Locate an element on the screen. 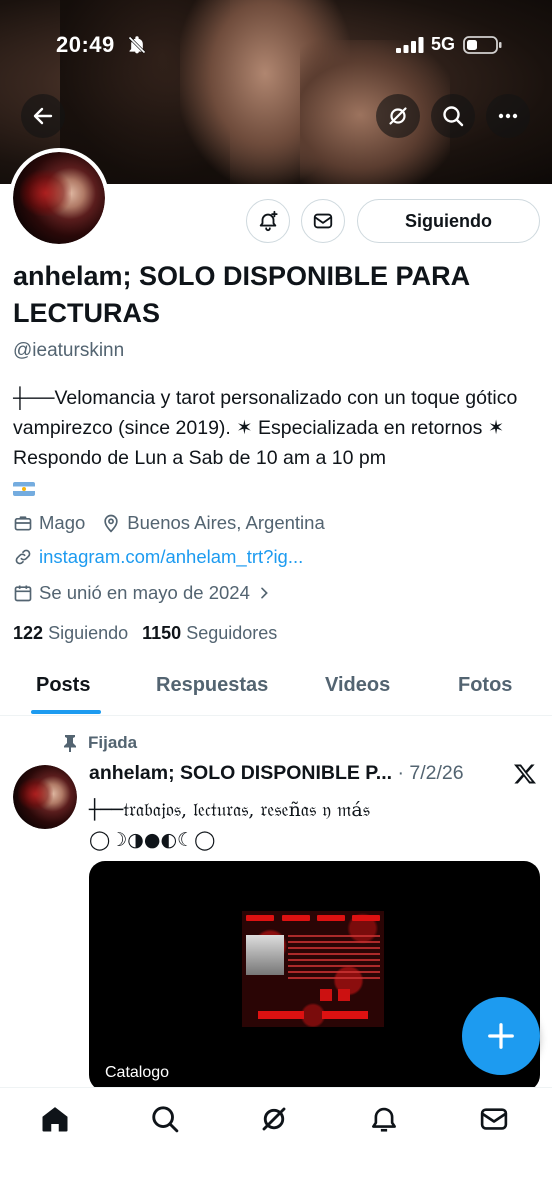 This screenshot has width=552, height=1200. bottom-nav is located at coordinates (276, 1143).